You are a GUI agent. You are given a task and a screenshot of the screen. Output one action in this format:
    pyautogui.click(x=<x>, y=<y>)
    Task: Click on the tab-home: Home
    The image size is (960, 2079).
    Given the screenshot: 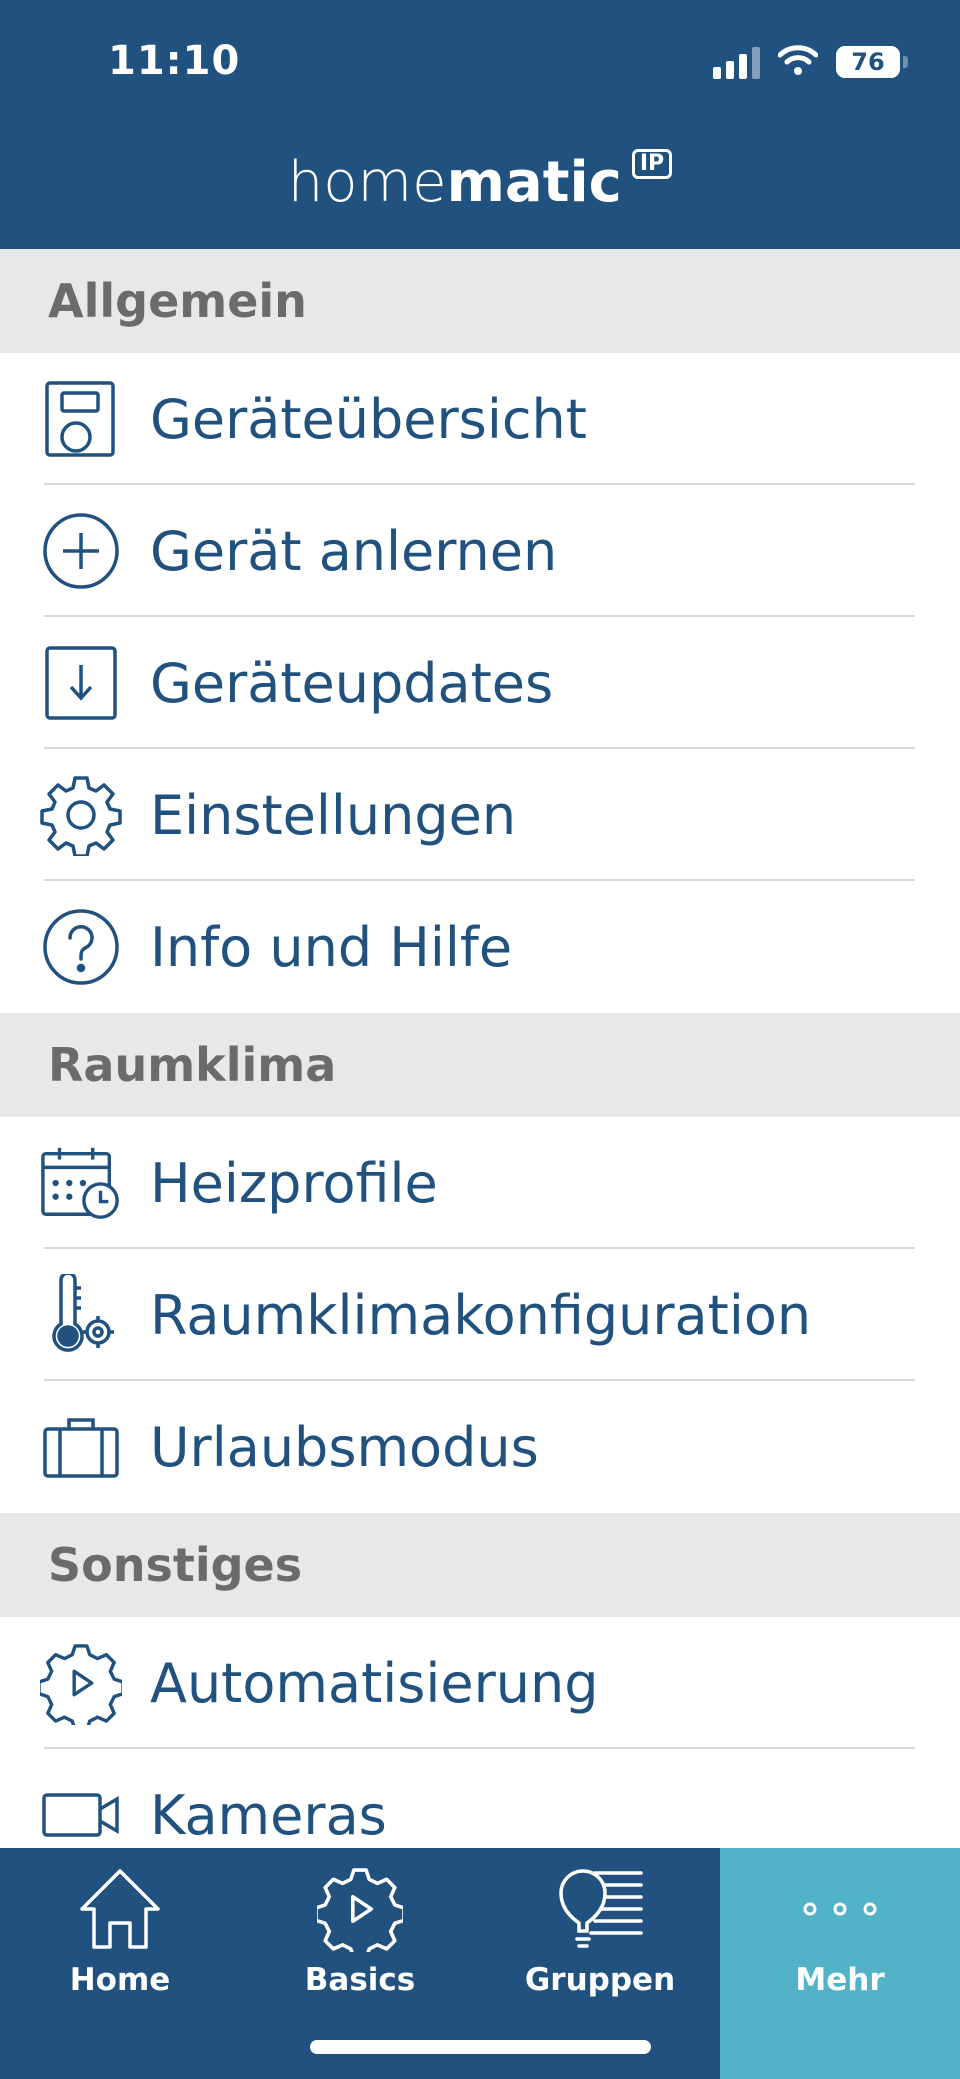 What is the action you would take?
    pyautogui.click(x=120, y=1963)
    